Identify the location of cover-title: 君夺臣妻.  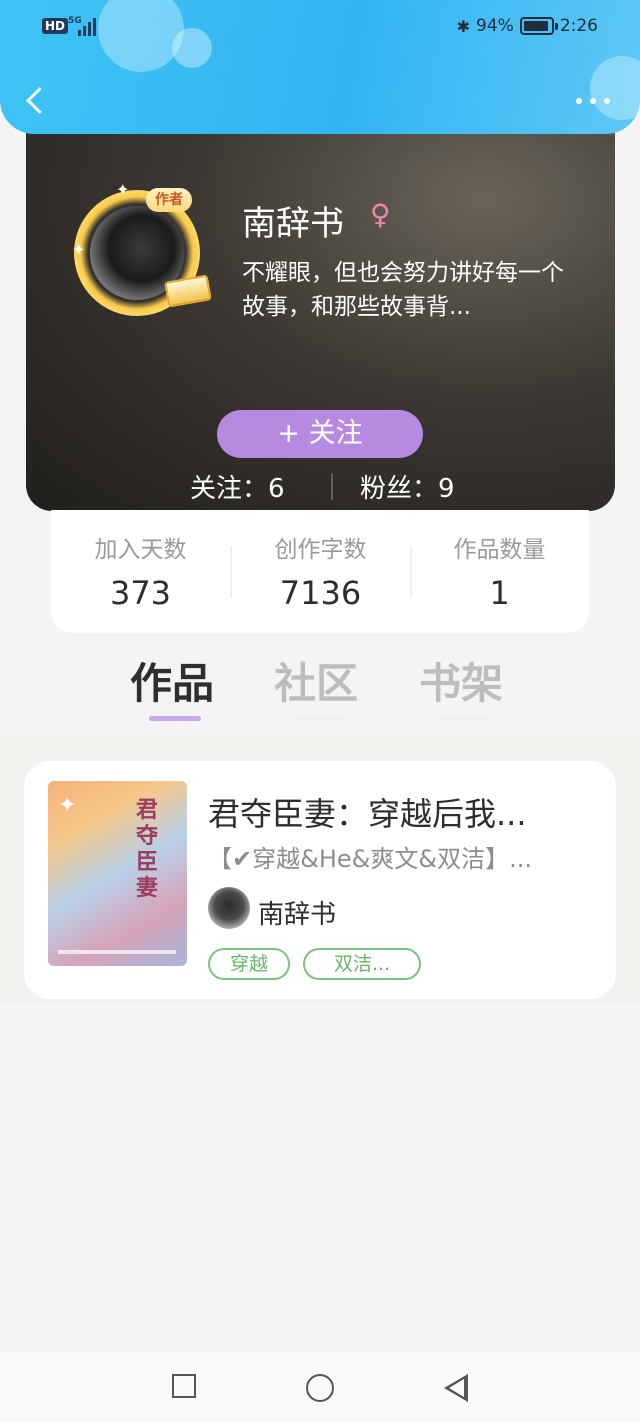
(146, 849).